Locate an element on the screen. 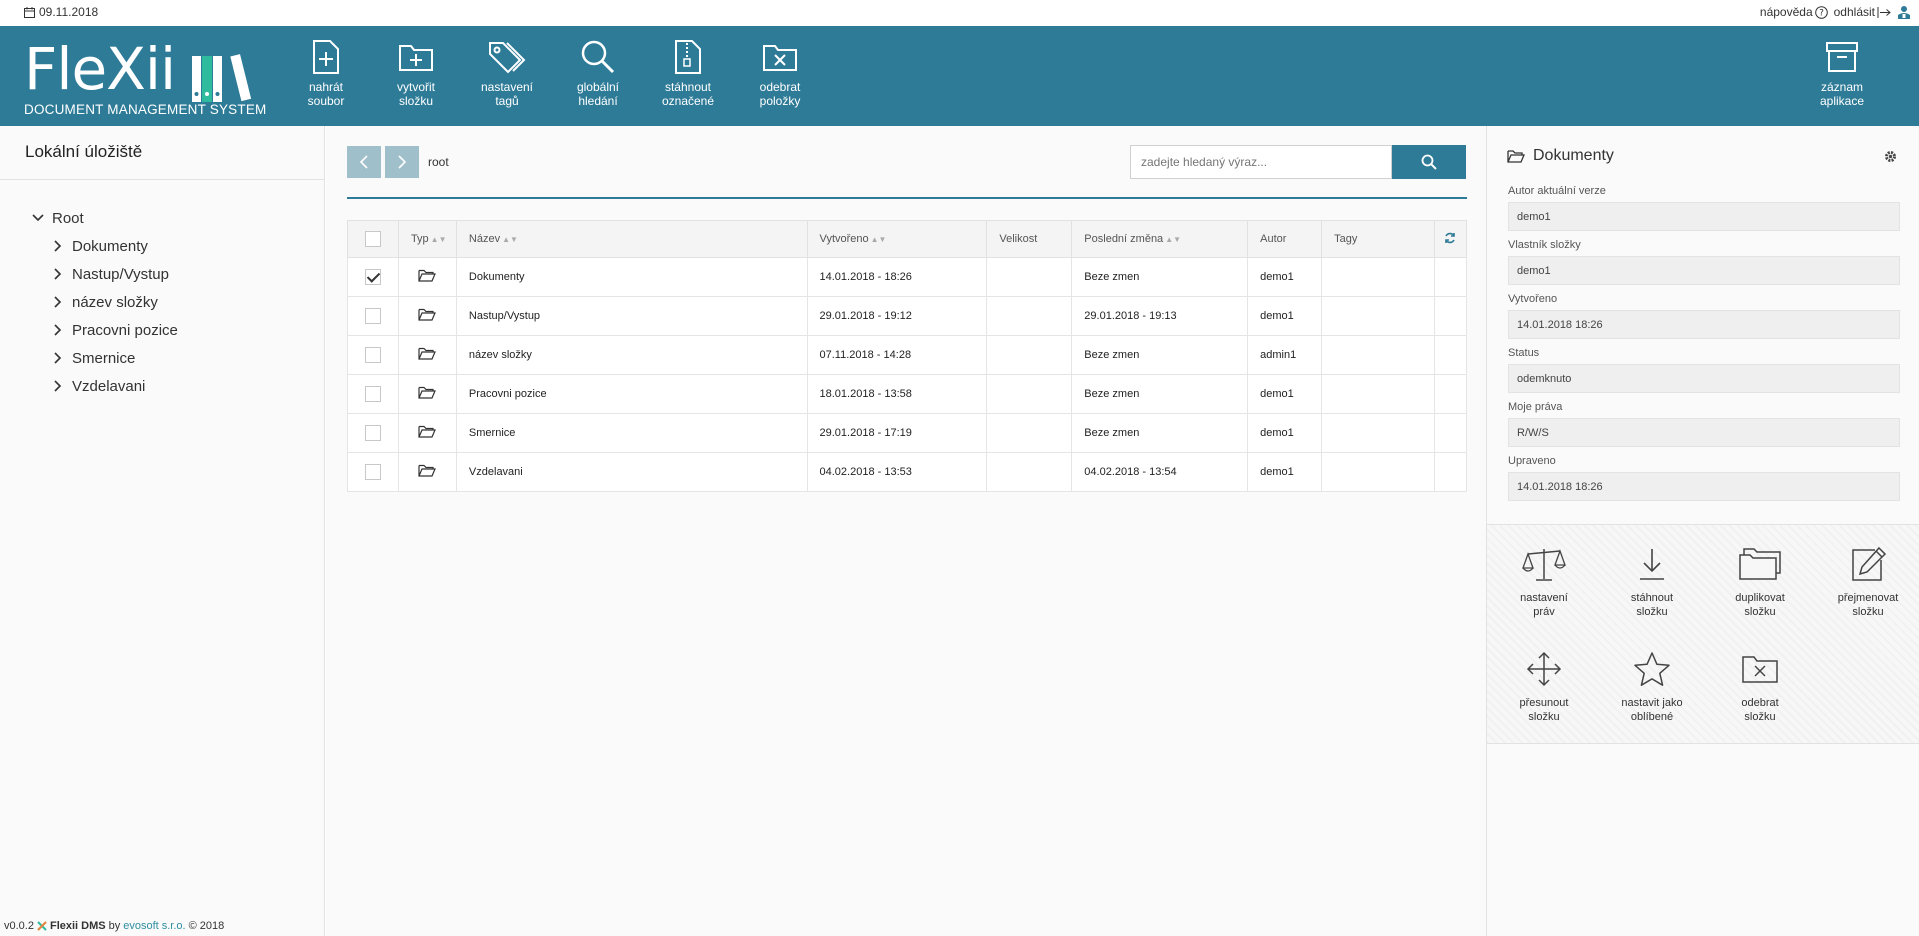 The width and height of the screenshot is (1919, 936). column-name: Název ▲▼ is located at coordinates (631, 239).